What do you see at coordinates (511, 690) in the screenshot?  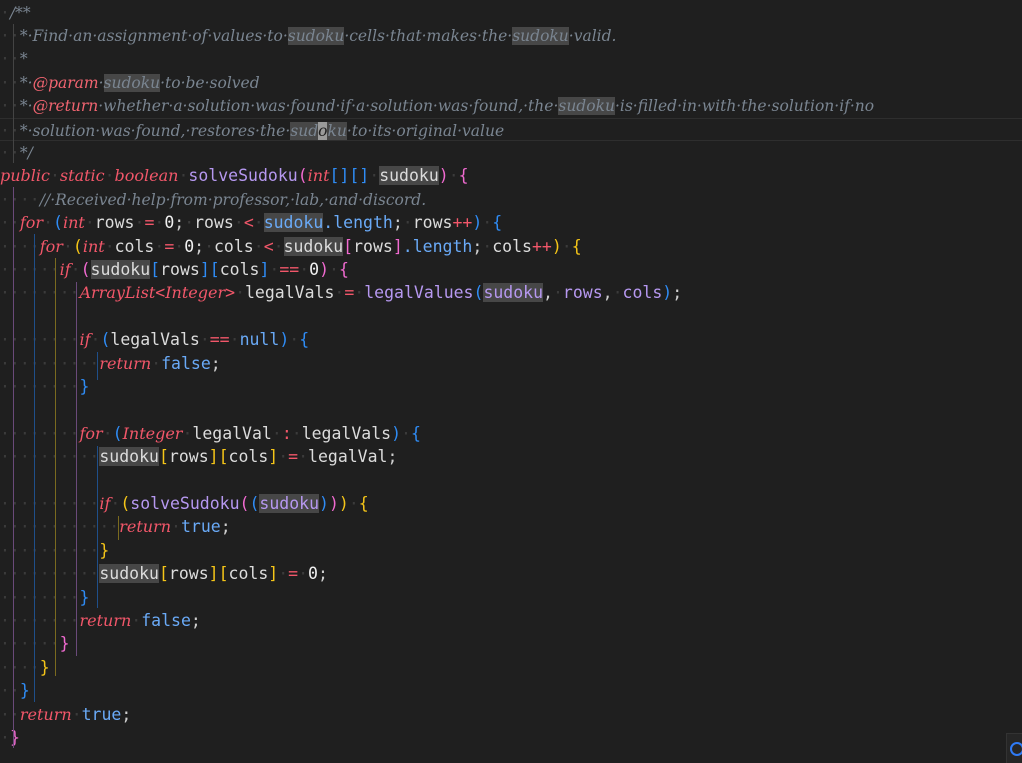 I see `code-line: ··}` at bounding box center [511, 690].